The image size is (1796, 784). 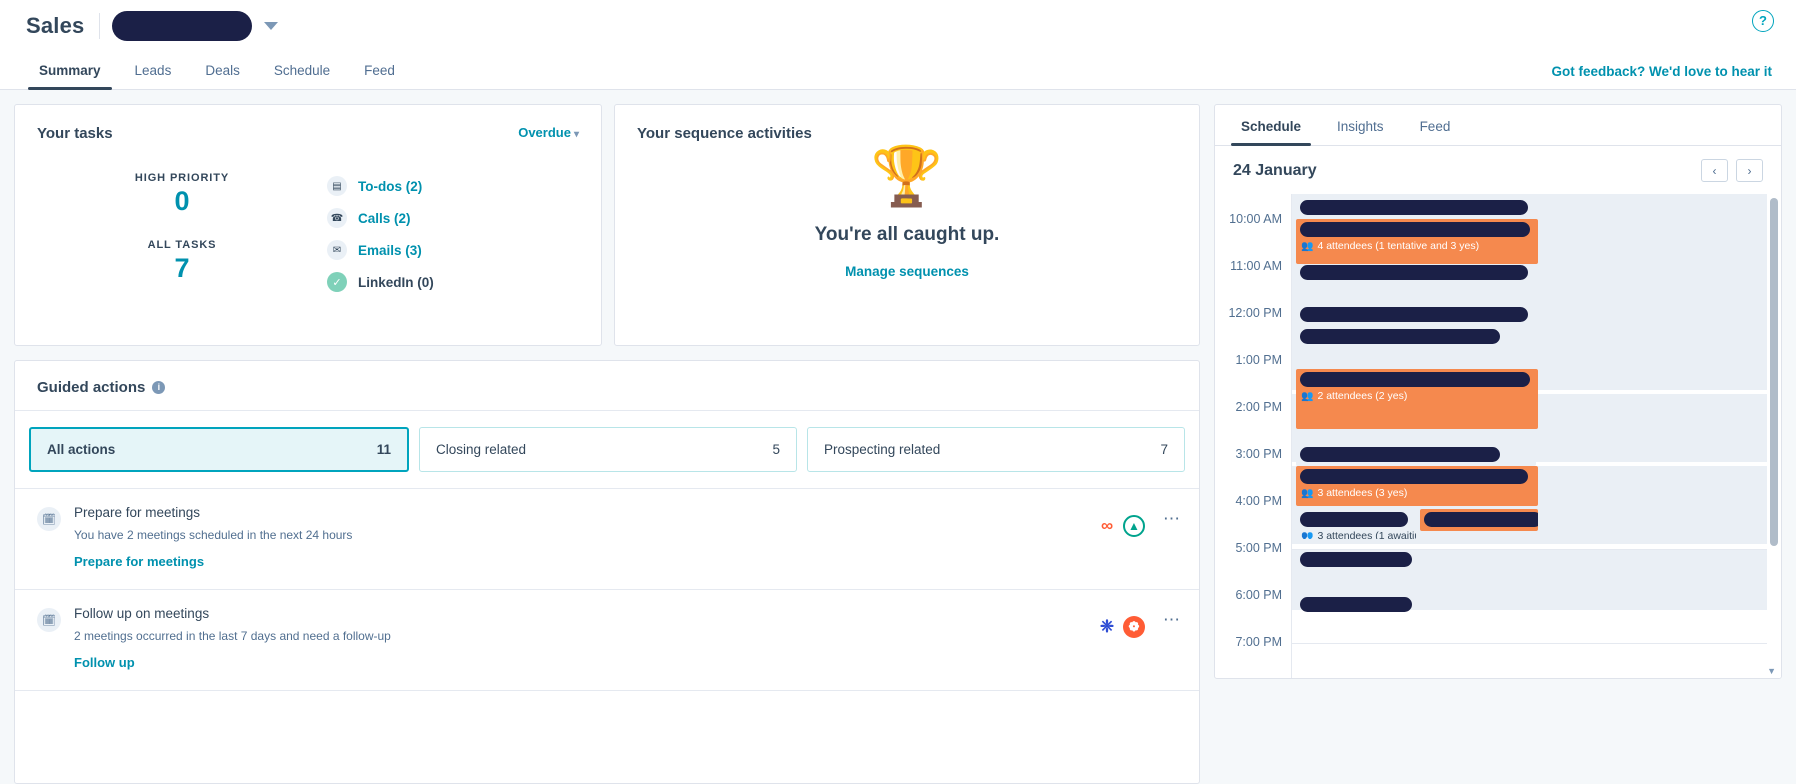 I want to click on task-link-todos: ▤ To-dos (2), so click(x=380, y=186).